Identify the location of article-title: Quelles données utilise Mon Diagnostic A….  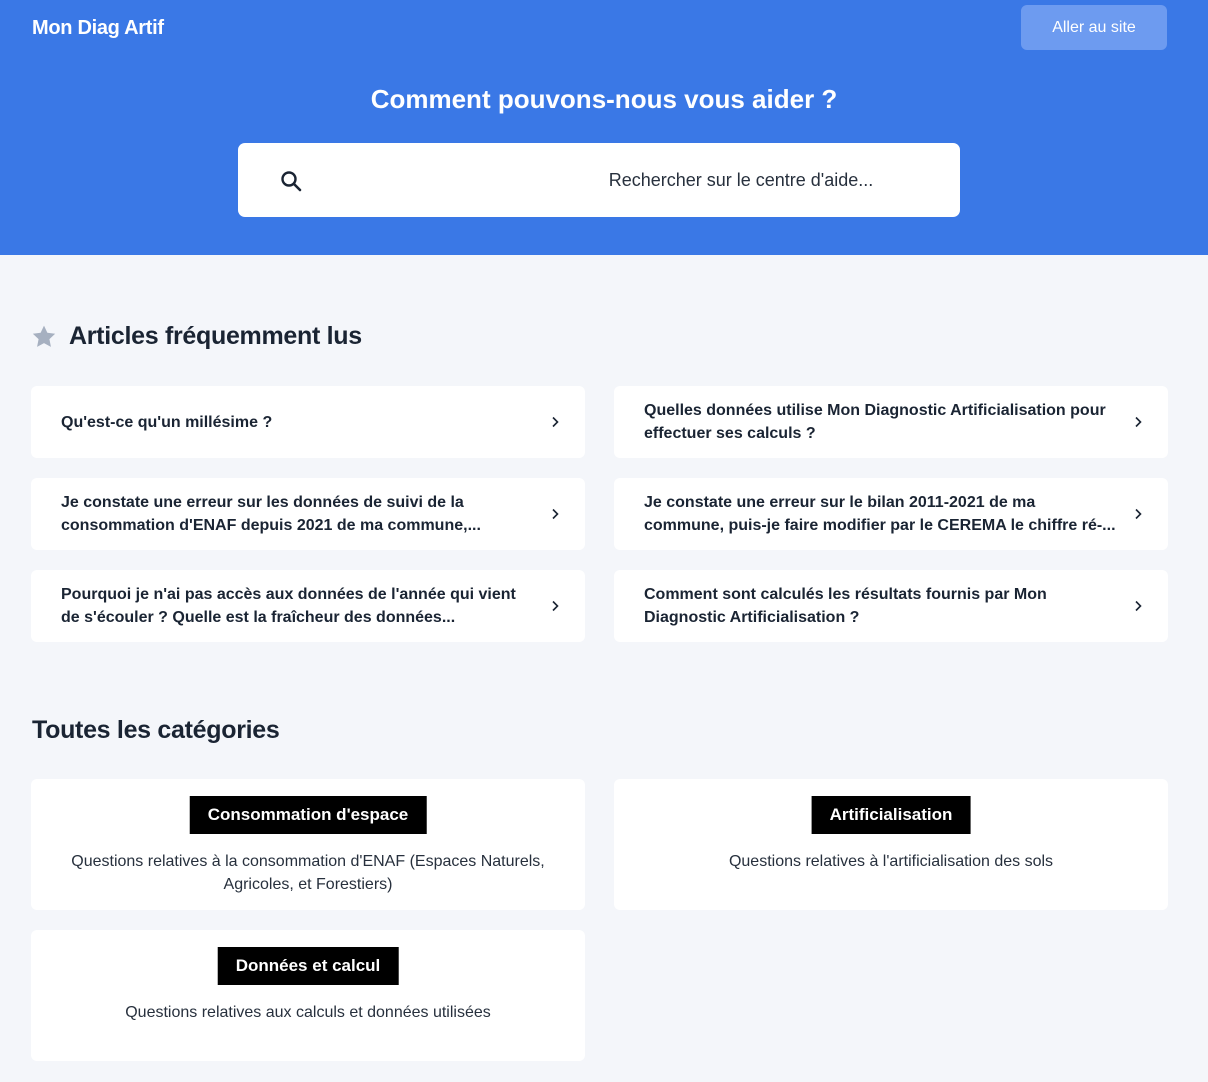
(875, 422).